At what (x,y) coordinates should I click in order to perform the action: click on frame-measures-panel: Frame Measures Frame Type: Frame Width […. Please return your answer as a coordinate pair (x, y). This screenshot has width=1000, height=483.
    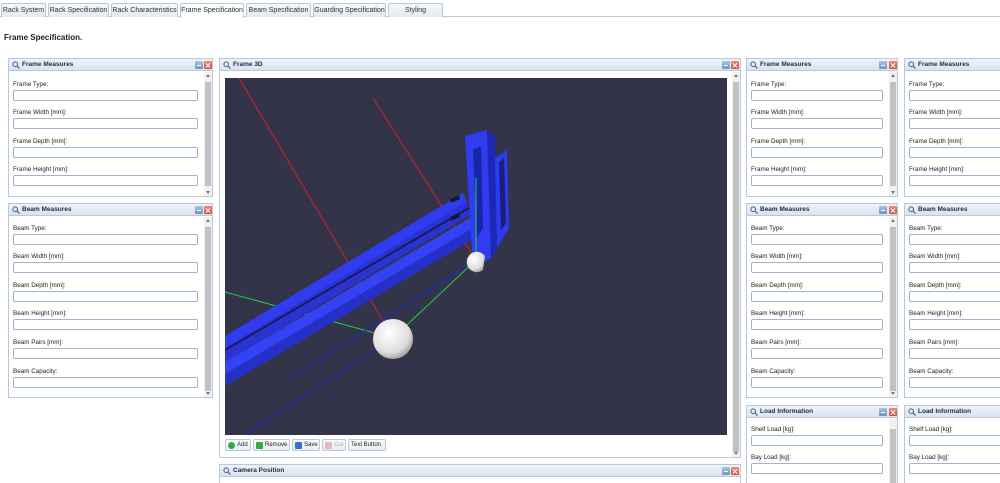
    Looking at the image, I should click on (110, 127).